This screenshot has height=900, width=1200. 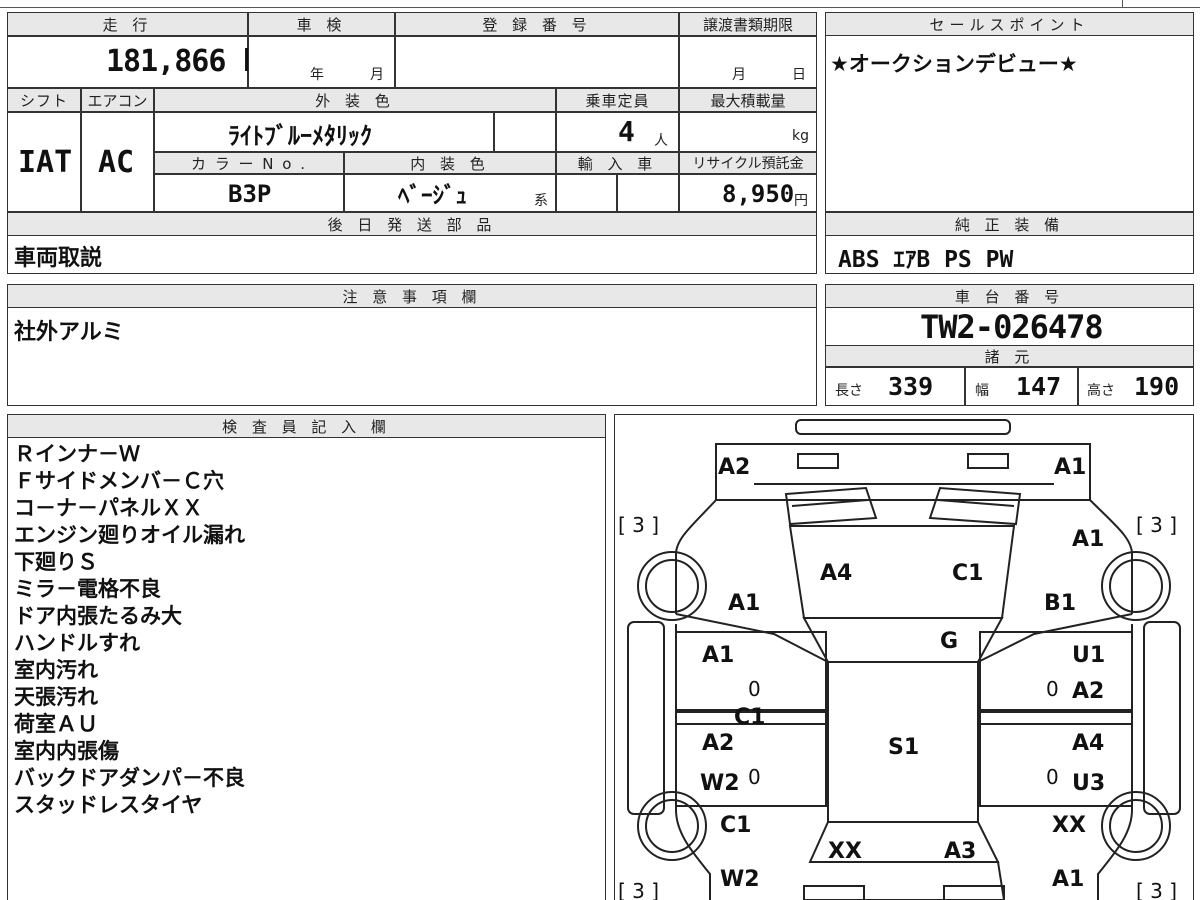 I want to click on recycle-fee-value: 8,950, so click(x=758, y=194).